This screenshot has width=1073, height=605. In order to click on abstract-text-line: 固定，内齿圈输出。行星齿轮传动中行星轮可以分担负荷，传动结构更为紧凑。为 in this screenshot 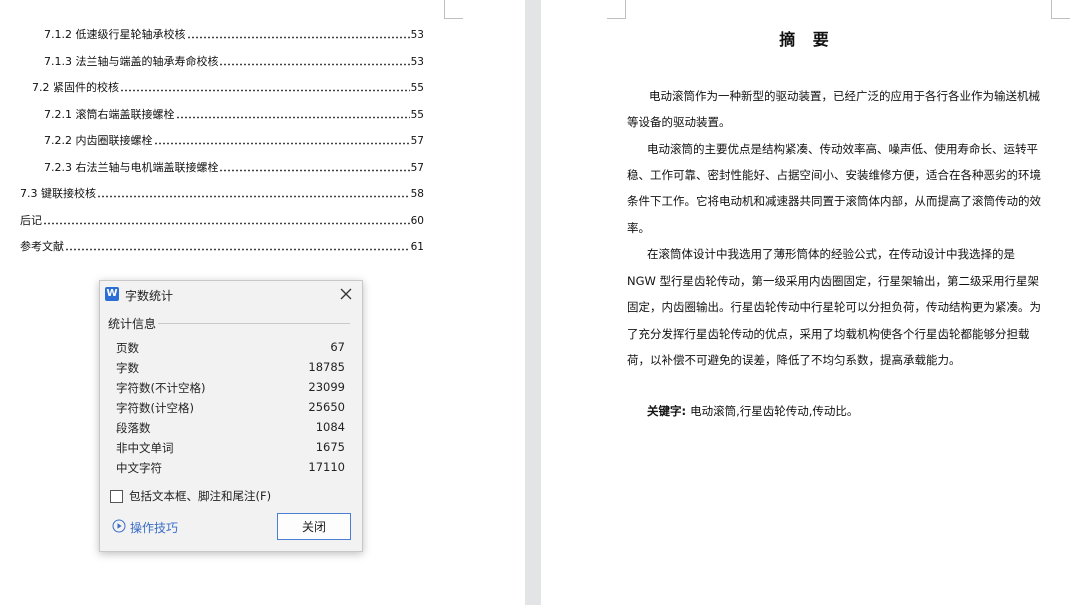, I will do `click(834, 307)`.